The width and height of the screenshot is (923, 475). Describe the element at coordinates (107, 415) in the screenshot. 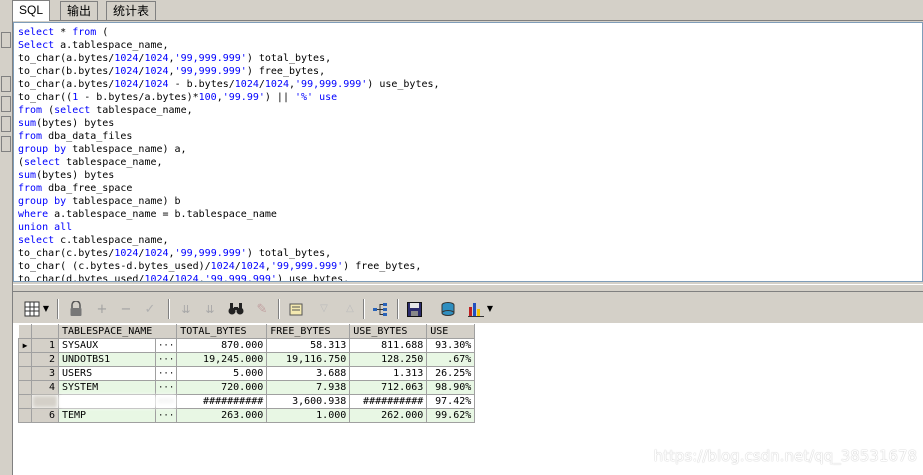

I see `cell-tablespace-name: TEMP` at that location.